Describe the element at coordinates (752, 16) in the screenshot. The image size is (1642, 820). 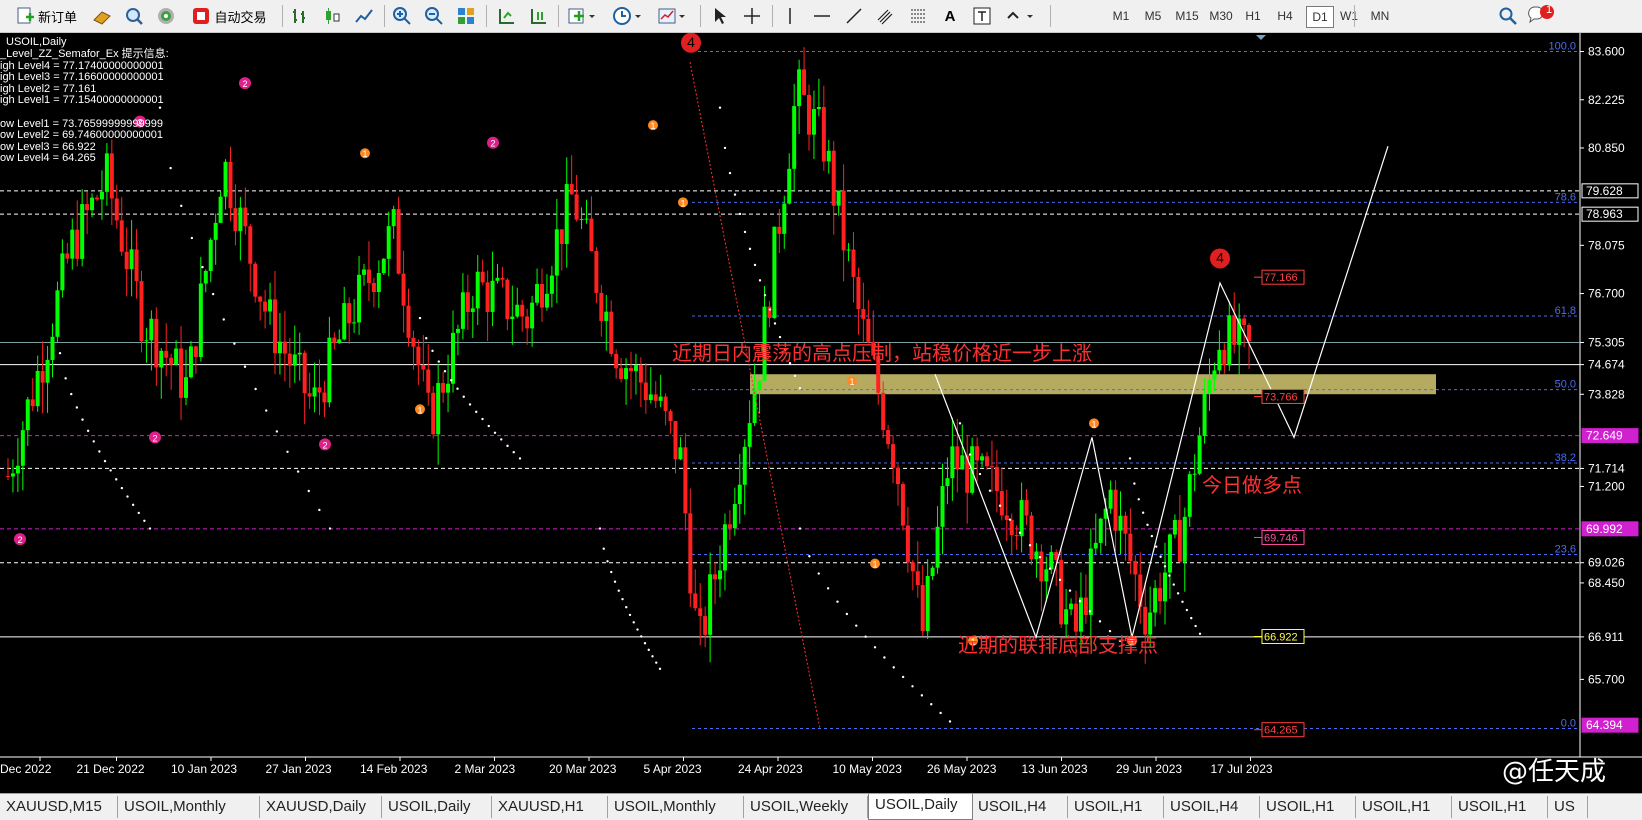
I see `crosshair-button` at that location.